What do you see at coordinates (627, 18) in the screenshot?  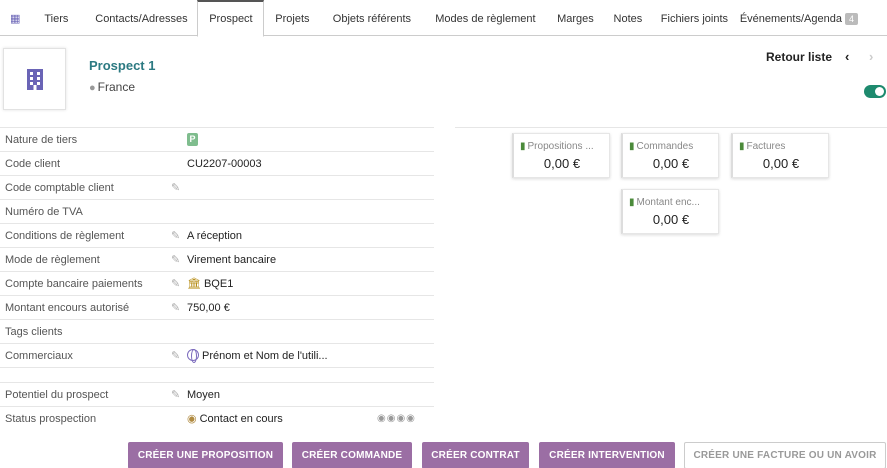 I see `tab-notes: Notes` at bounding box center [627, 18].